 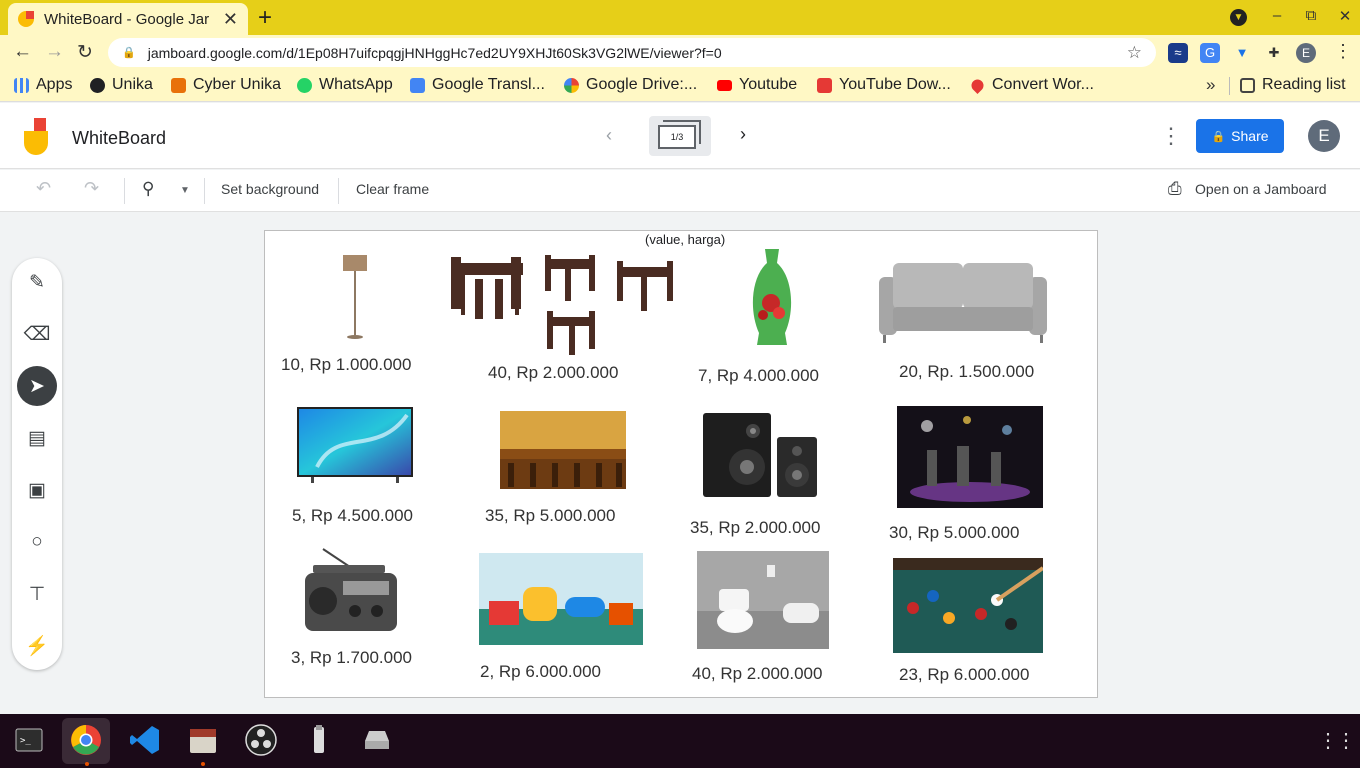 I want to click on puzzle-extensions-icon: ✚, so click(x=1274, y=53).